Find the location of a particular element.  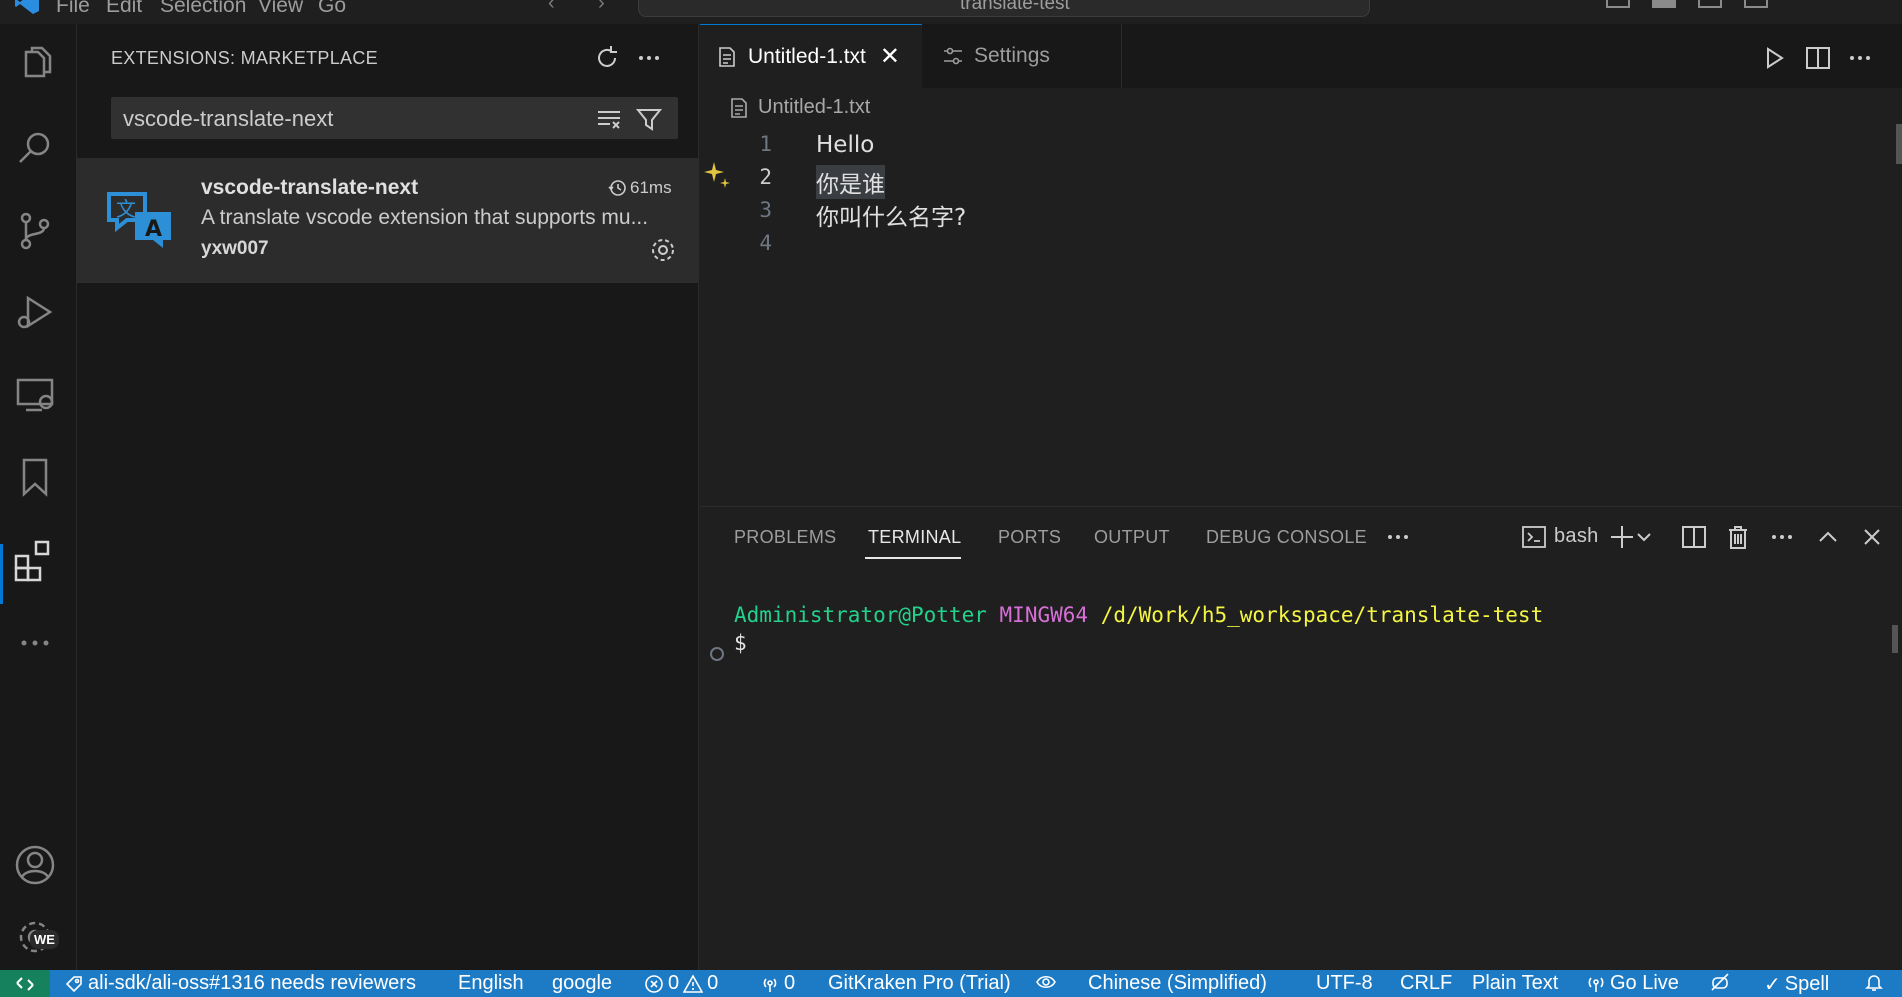

command-center-text: translate-test is located at coordinates (1015, 7).